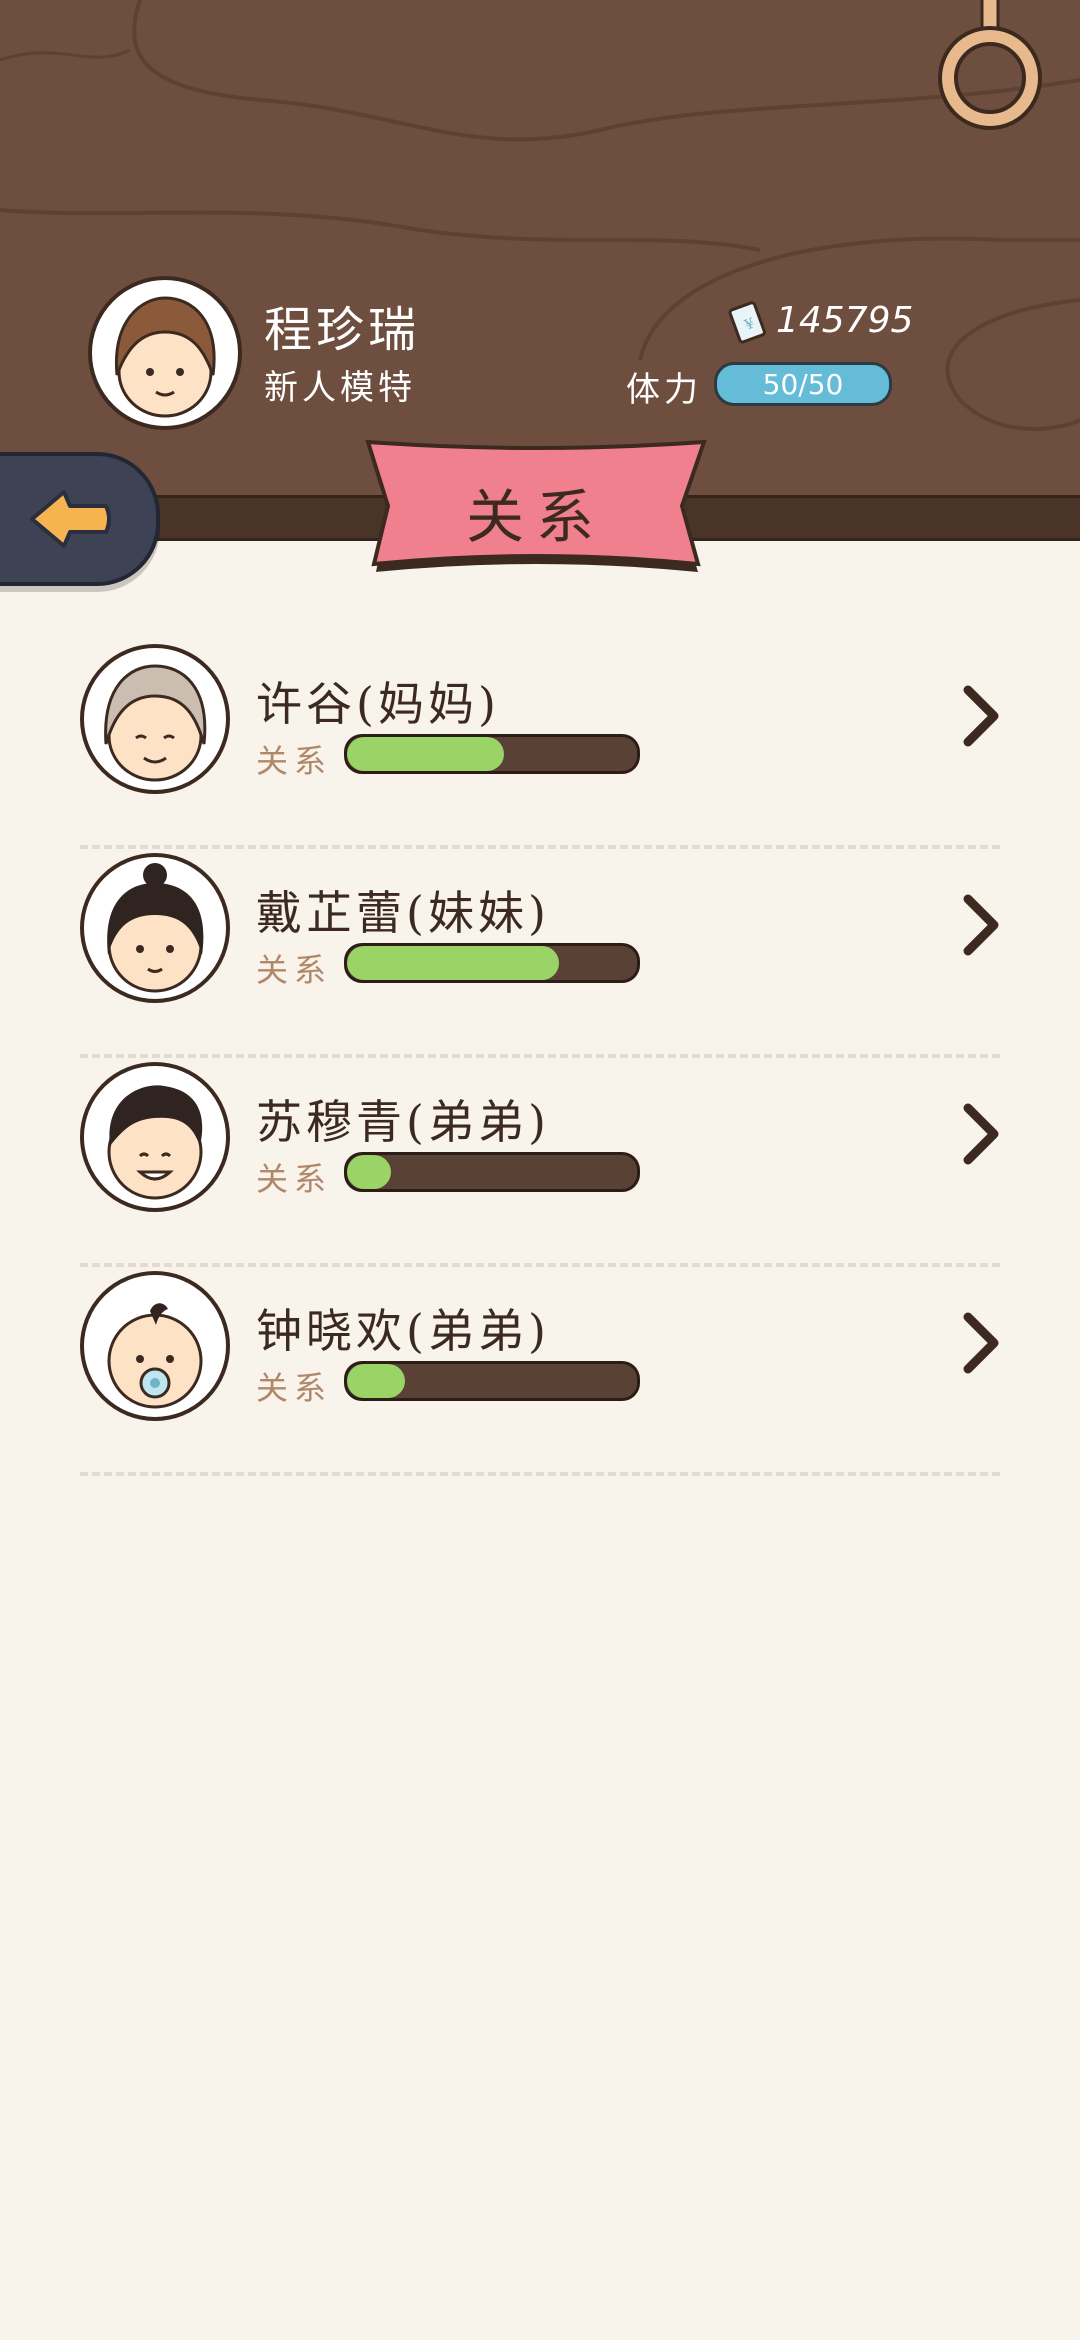 This screenshot has height=2340, width=1080. What do you see at coordinates (747, 322) in the screenshot?
I see `banknote-icon: ¥` at bounding box center [747, 322].